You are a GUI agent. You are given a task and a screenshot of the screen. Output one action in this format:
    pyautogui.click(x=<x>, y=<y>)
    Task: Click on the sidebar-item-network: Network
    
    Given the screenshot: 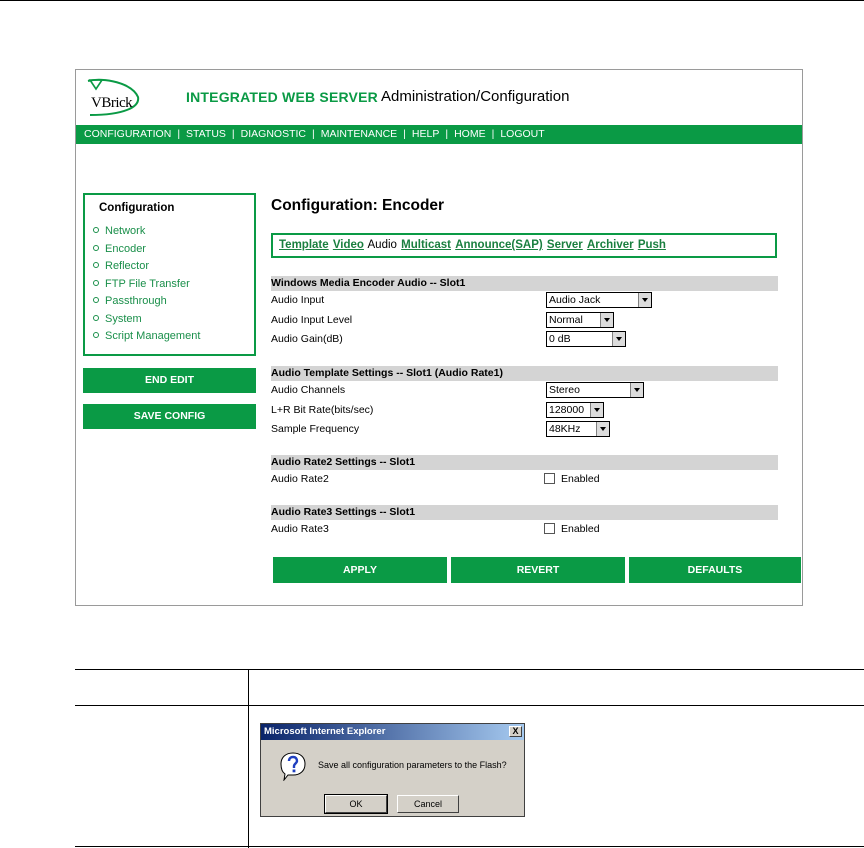 What is the action you would take?
    pyautogui.click(x=146, y=232)
    